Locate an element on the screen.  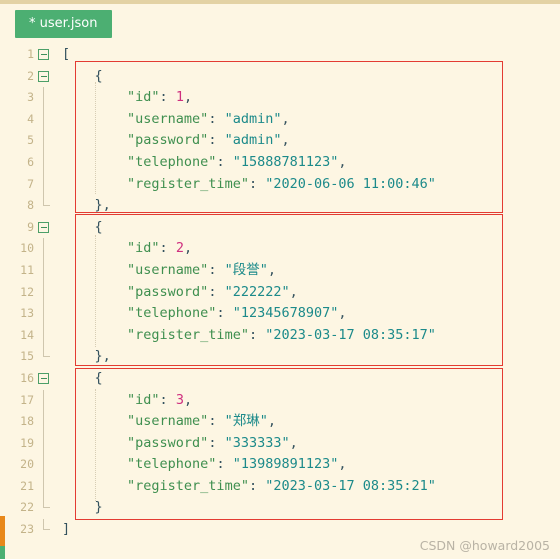
token-punc: ] is located at coordinates (66, 529).